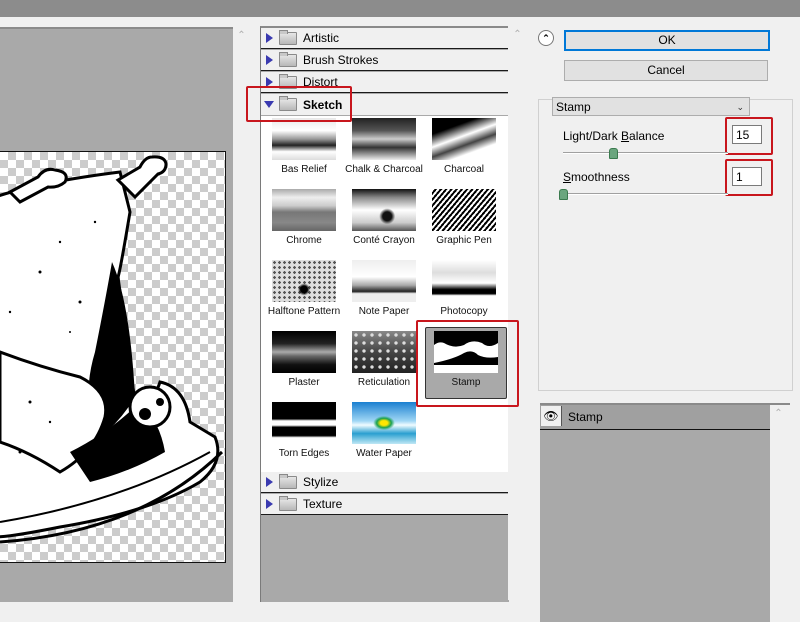 Image resolution: width=800 pixels, height=622 pixels. What do you see at coordinates (320, 82) in the screenshot?
I see `category-label: Distort` at bounding box center [320, 82].